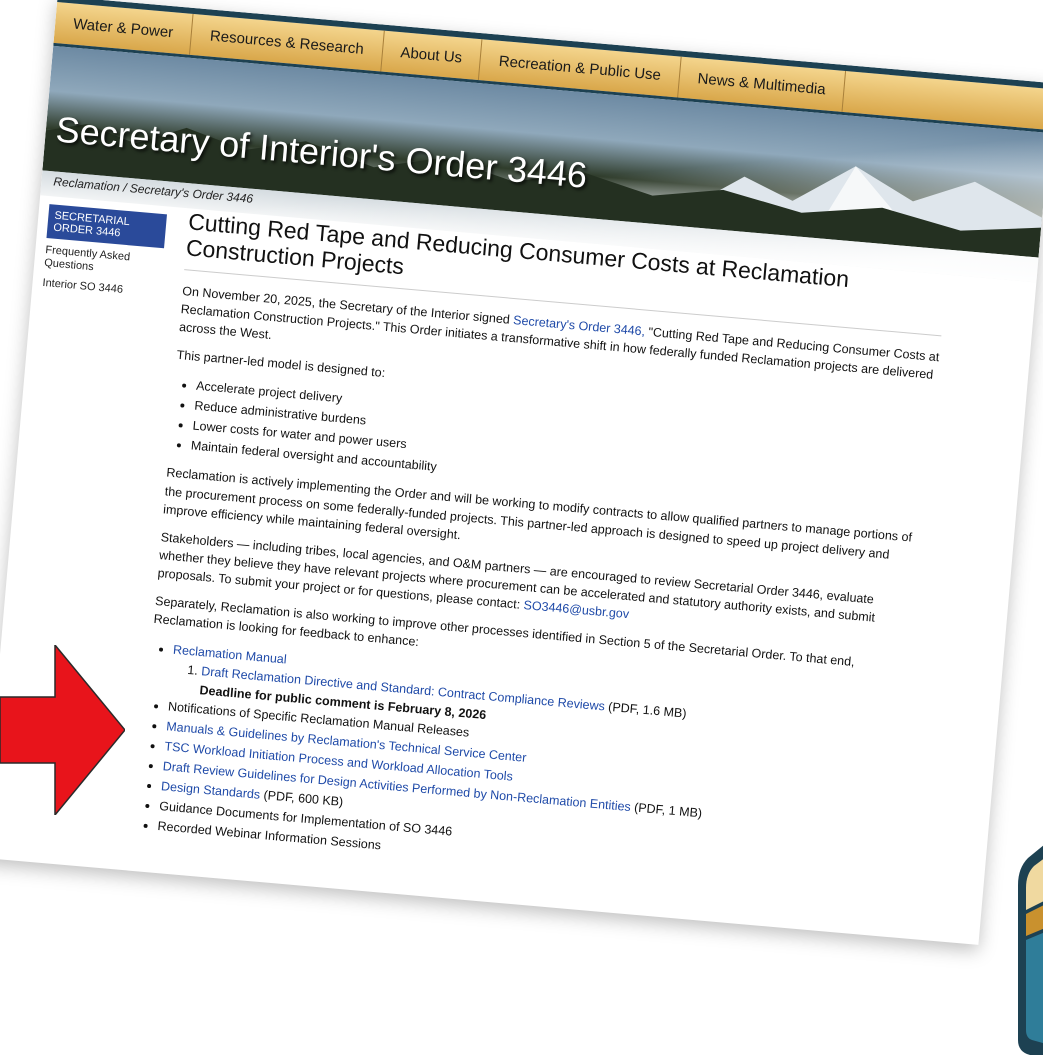  I want to click on nav-about-us: About Us, so click(431, 55).